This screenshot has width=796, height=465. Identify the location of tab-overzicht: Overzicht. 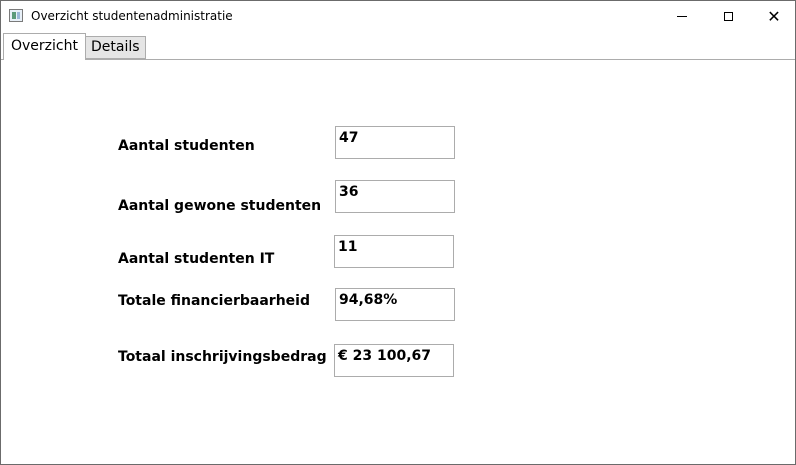
(44, 46).